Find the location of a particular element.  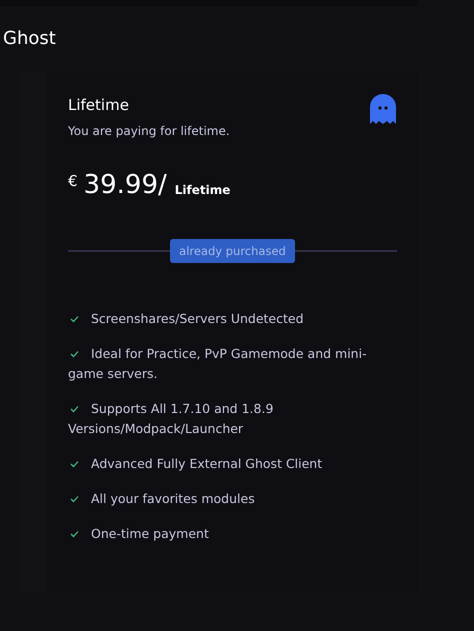

page-title: Ghost is located at coordinates (29, 39).